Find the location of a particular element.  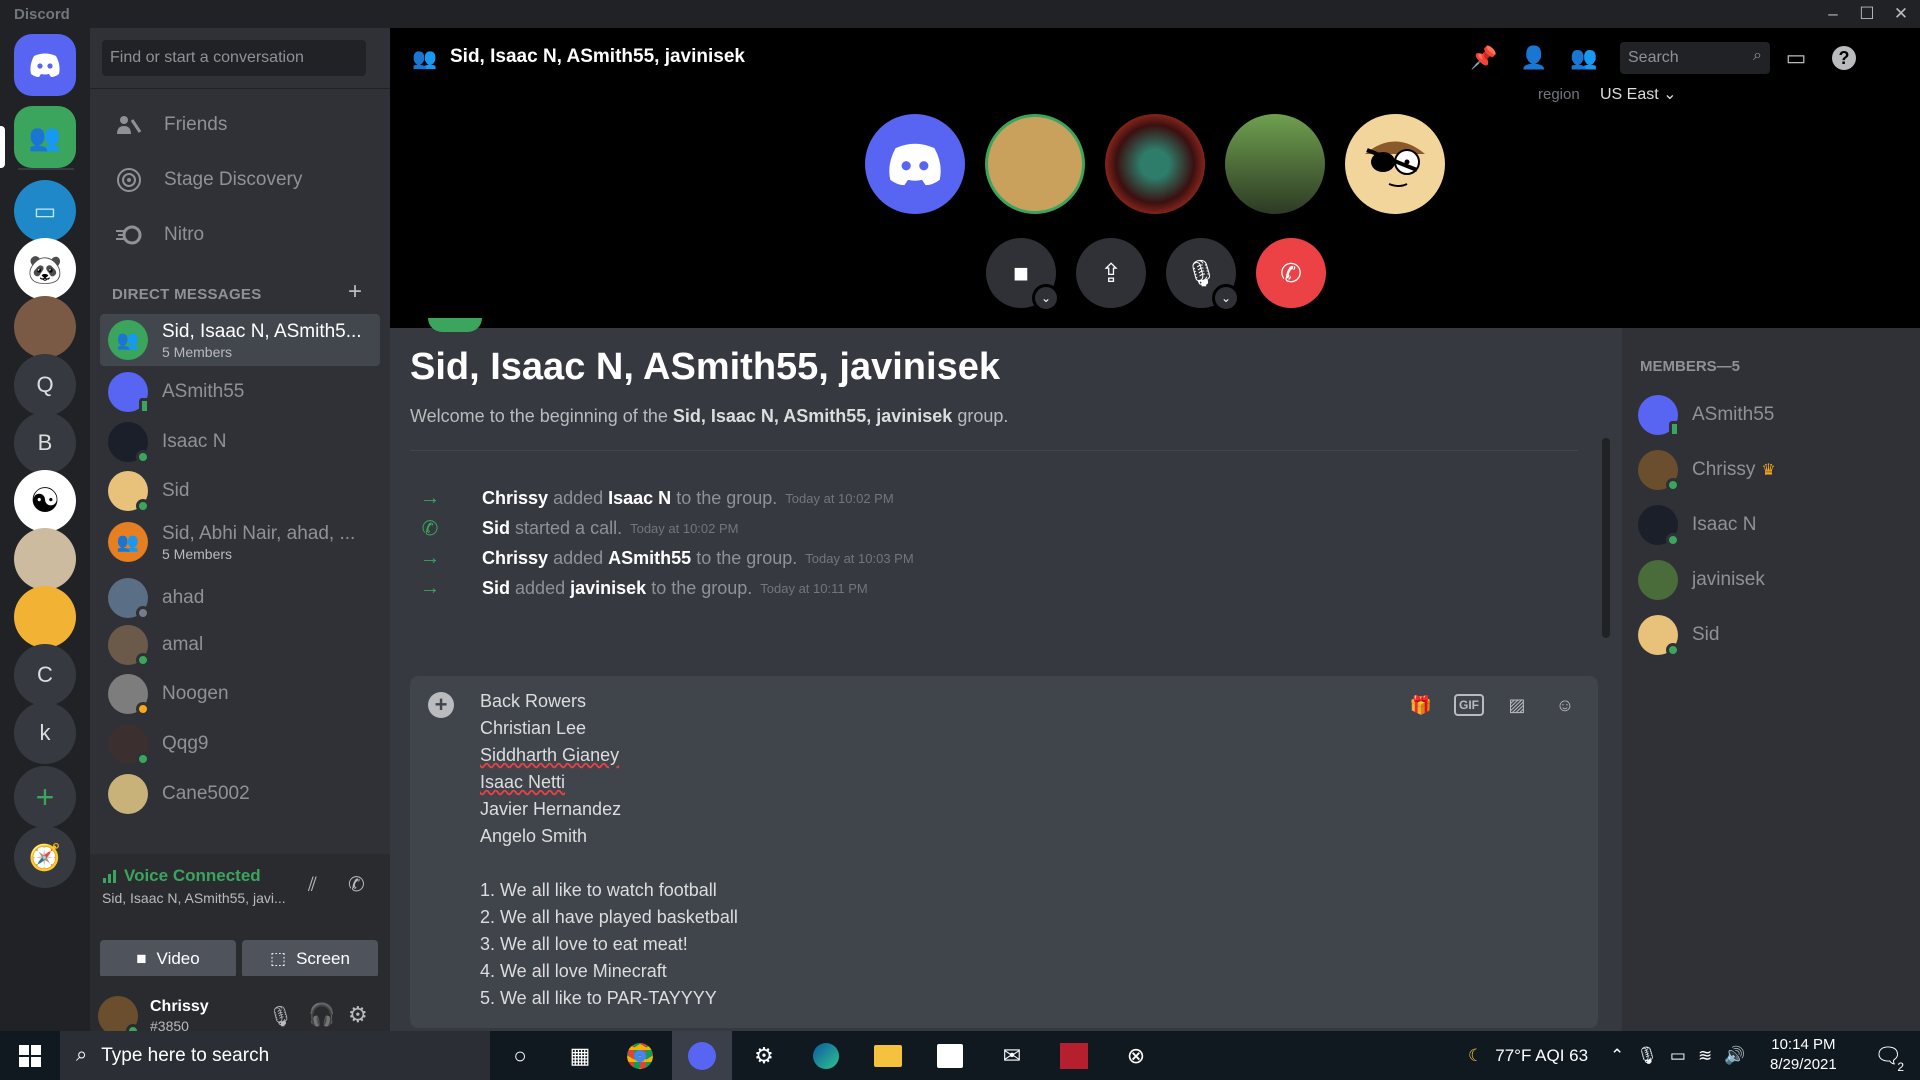

mute-button: 🎙 ⌄ is located at coordinates (1203, 275).